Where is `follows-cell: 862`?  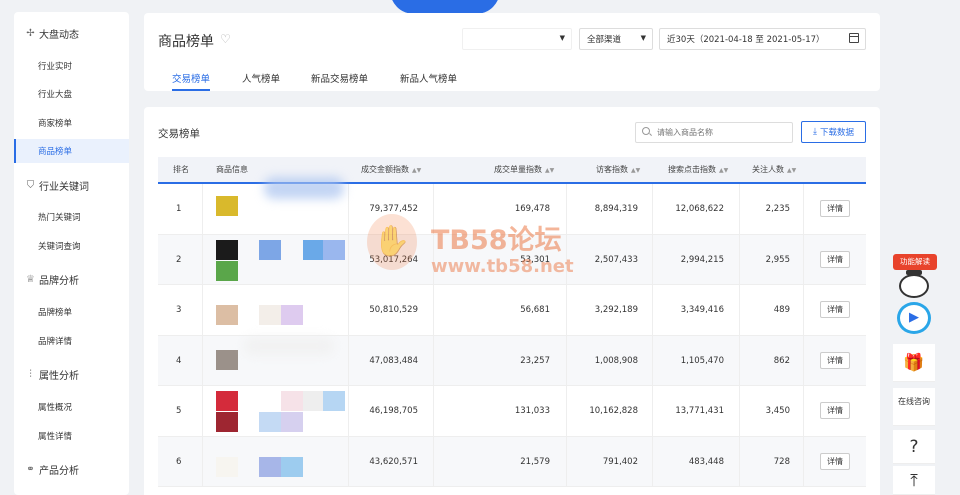
follows-cell: 862 is located at coordinates (781, 360).